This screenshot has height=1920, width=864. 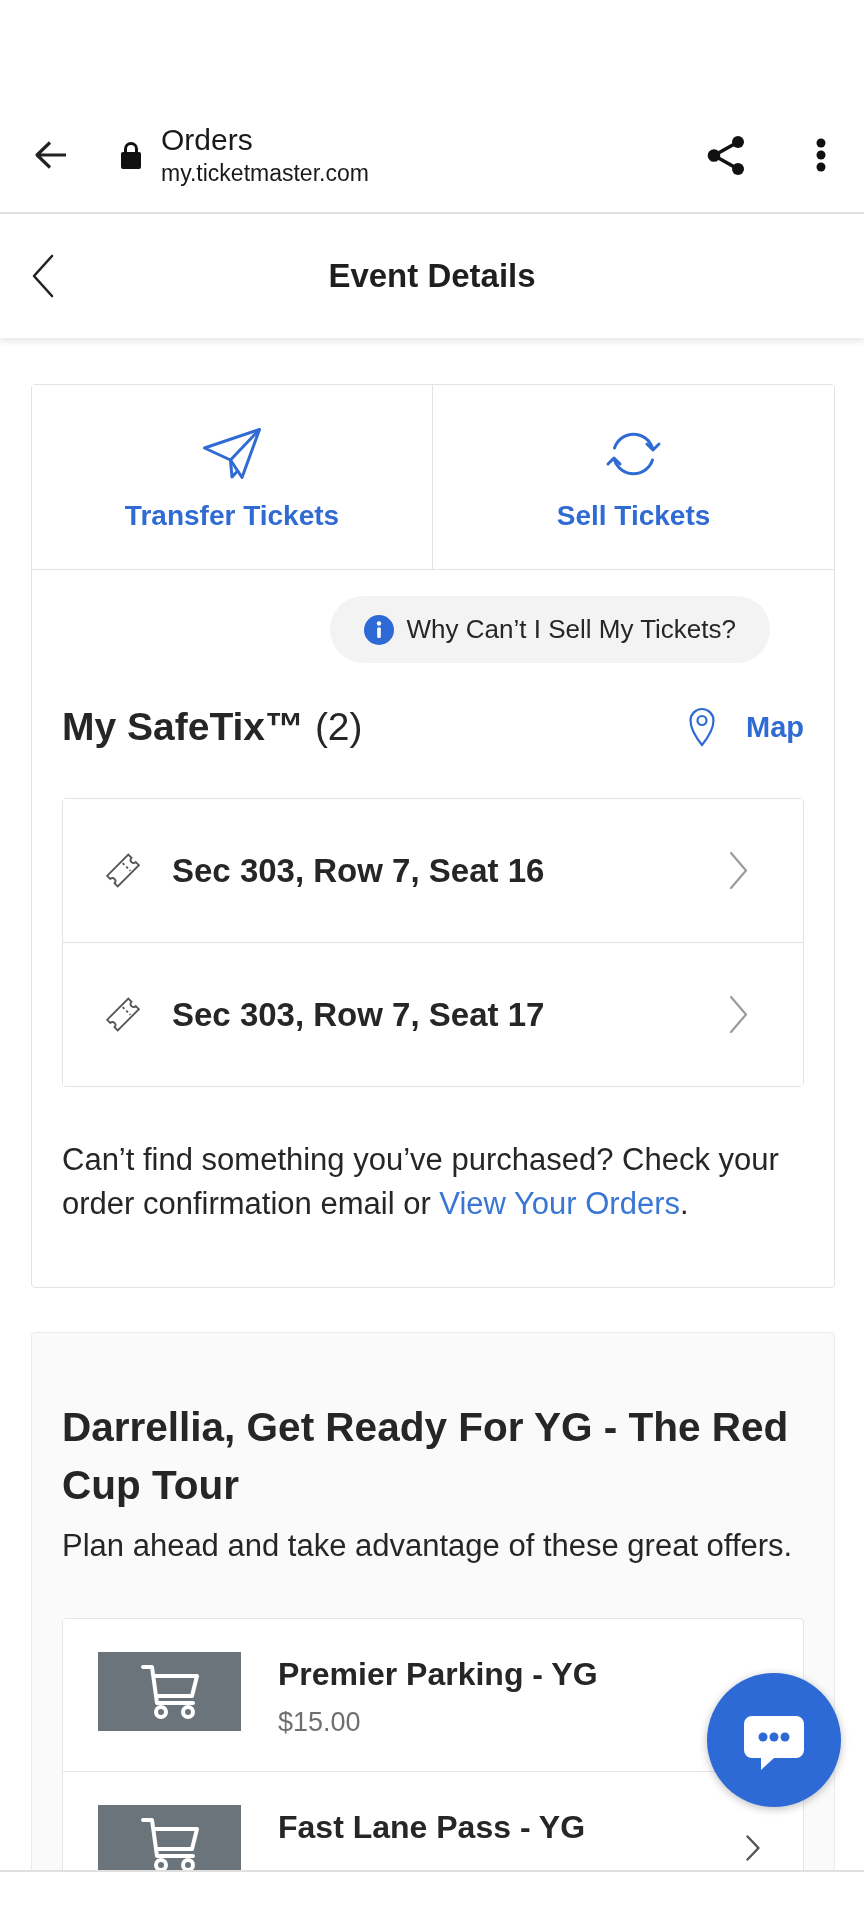 What do you see at coordinates (633, 454) in the screenshot?
I see `circular-arrows-icon` at bounding box center [633, 454].